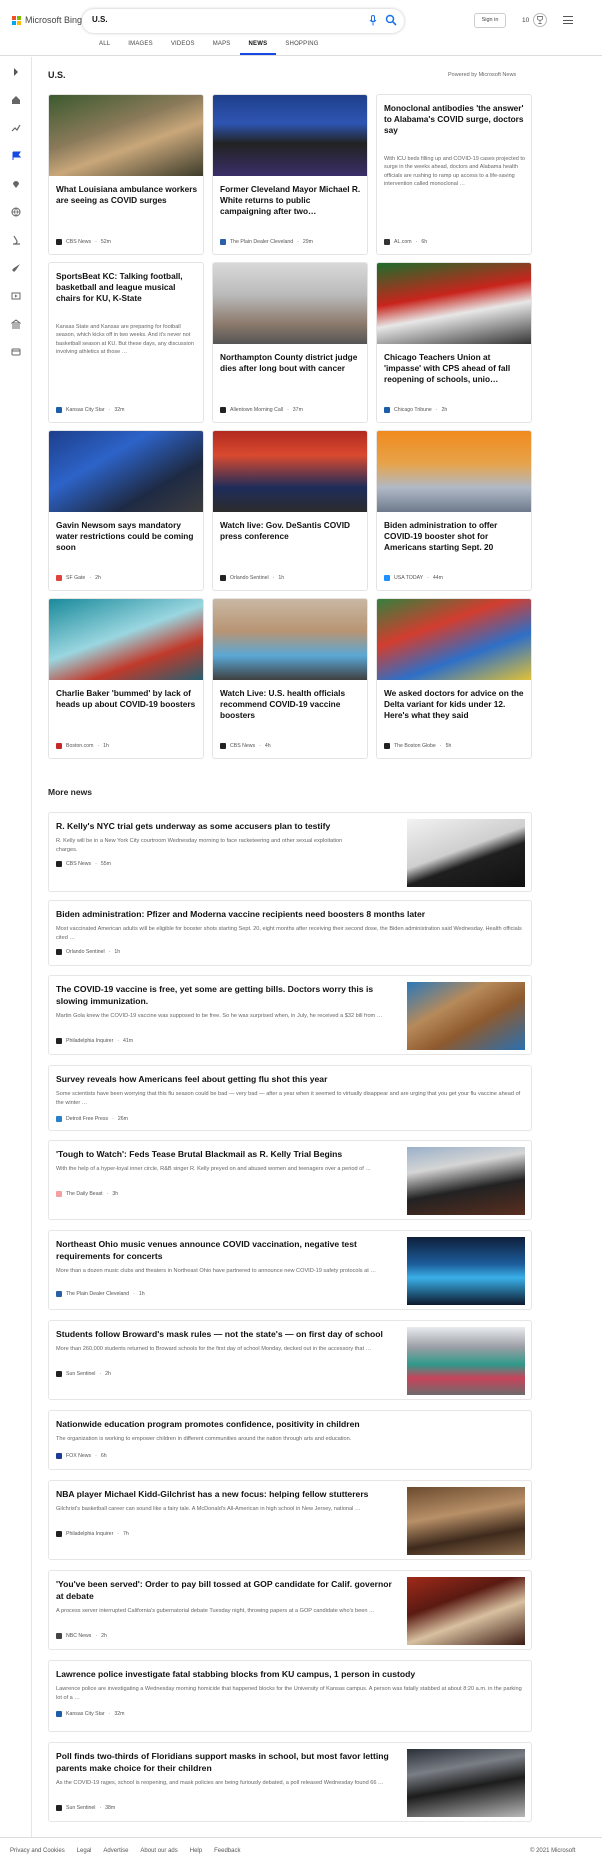 The width and height of the screenshot is (602, 1865). What do you see at coordinates (78, 578) in the screenshot?
I see `news-card-source: SF Gate · 2h` at bounding box center [78, 578].